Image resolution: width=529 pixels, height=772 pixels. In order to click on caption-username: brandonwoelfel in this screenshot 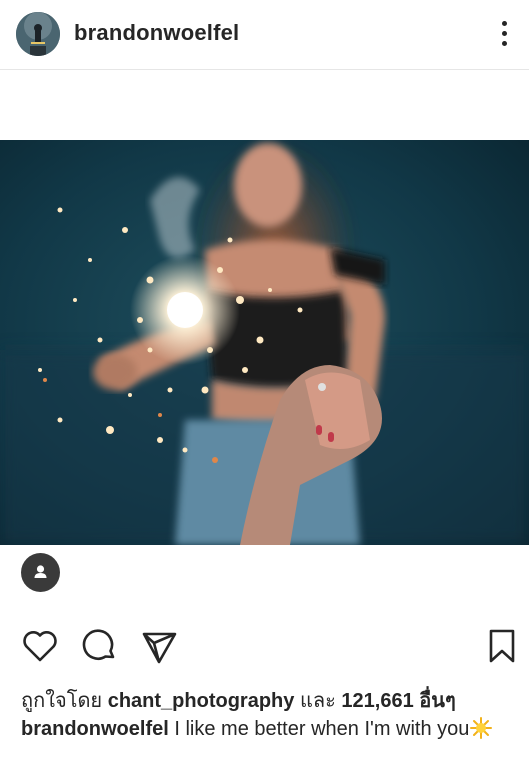, I will do `click(95, 729)`.